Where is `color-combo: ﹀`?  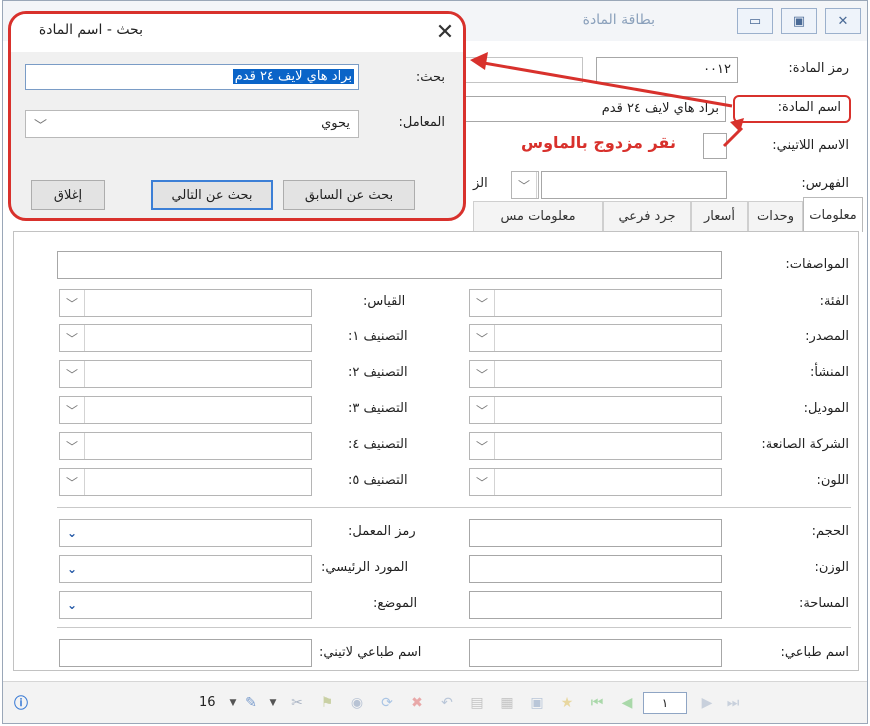
color-combo: ﹀ is located at coordinates (595, 482).